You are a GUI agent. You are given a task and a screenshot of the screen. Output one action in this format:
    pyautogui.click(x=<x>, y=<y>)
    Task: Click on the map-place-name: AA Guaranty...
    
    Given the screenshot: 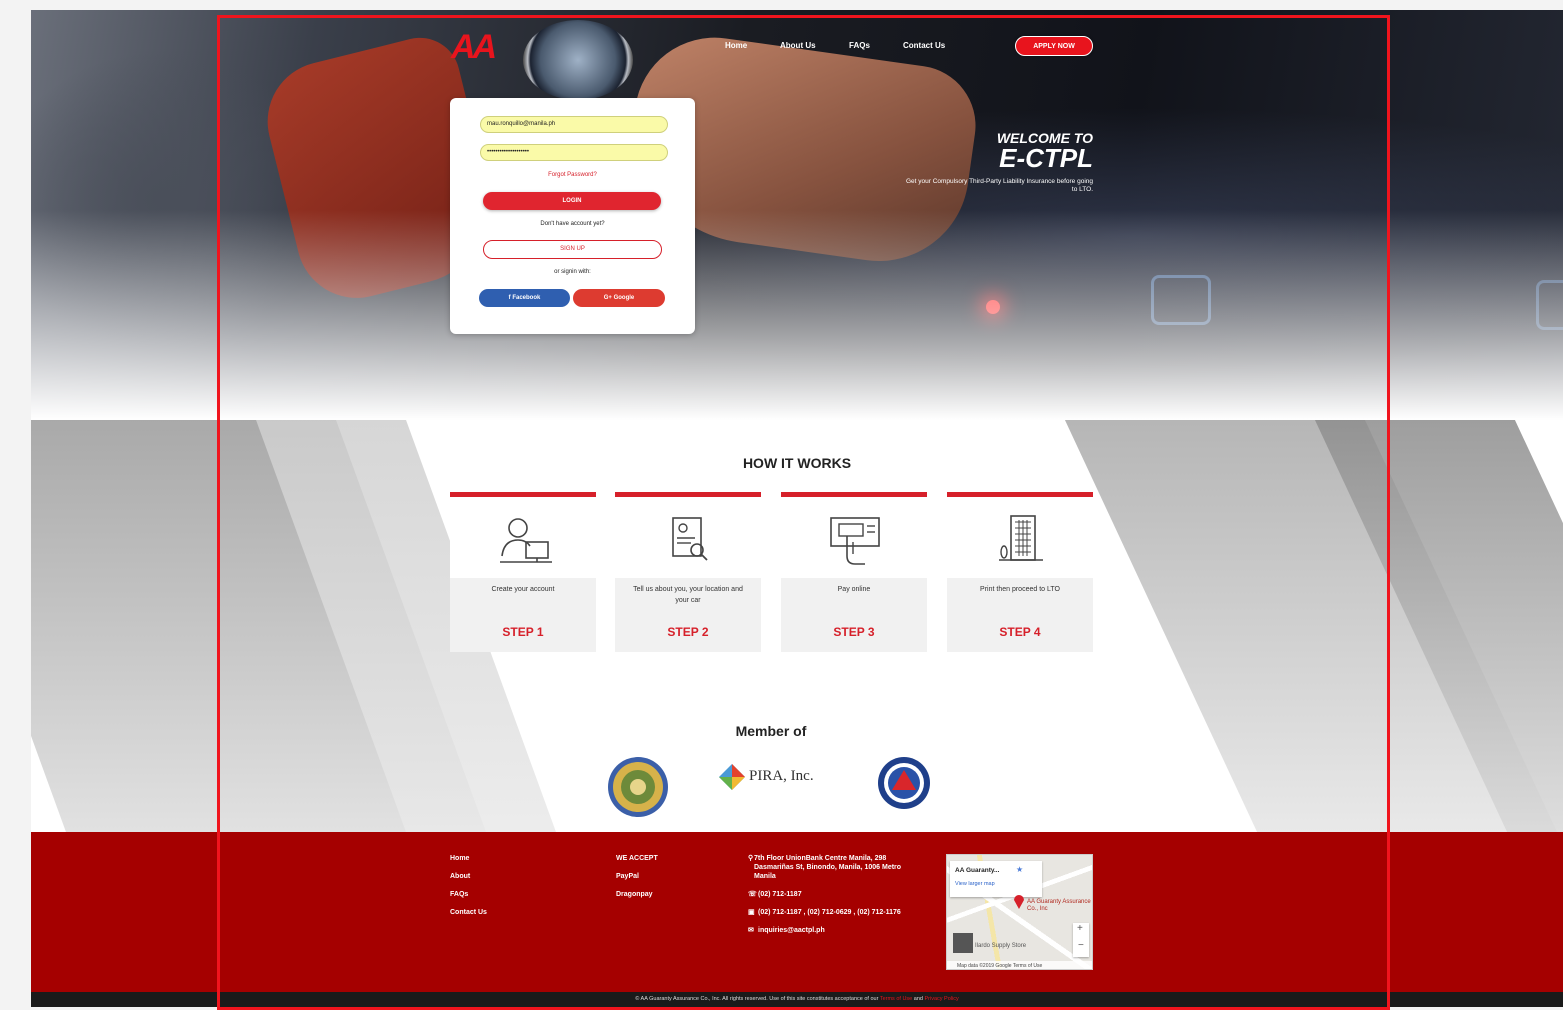 What is the action you would take?
    pyautogui.click(x=977, y=870)
    